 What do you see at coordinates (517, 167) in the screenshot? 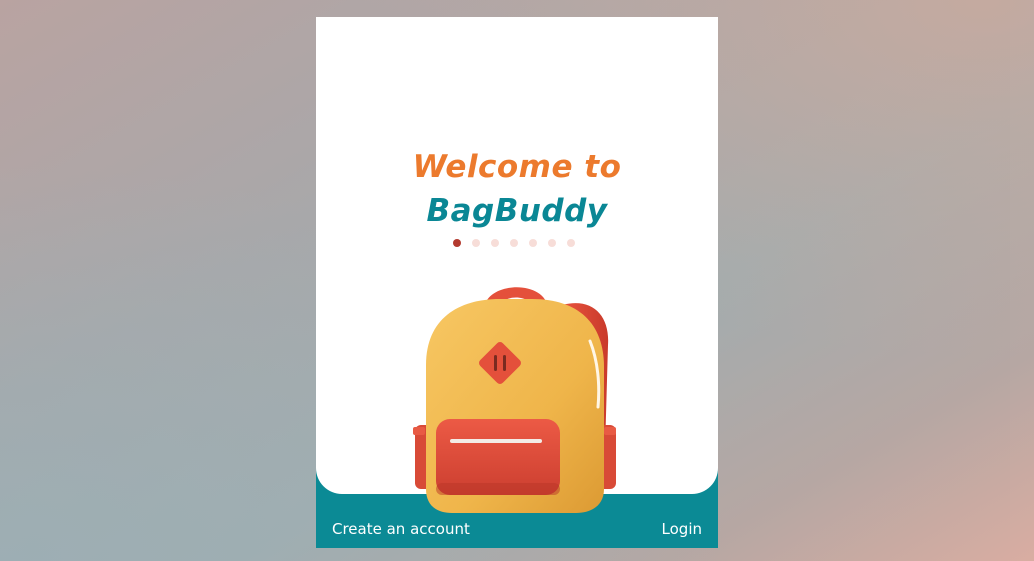
I see `welcome-title: Welcome to` at bounding box center [517, 167].